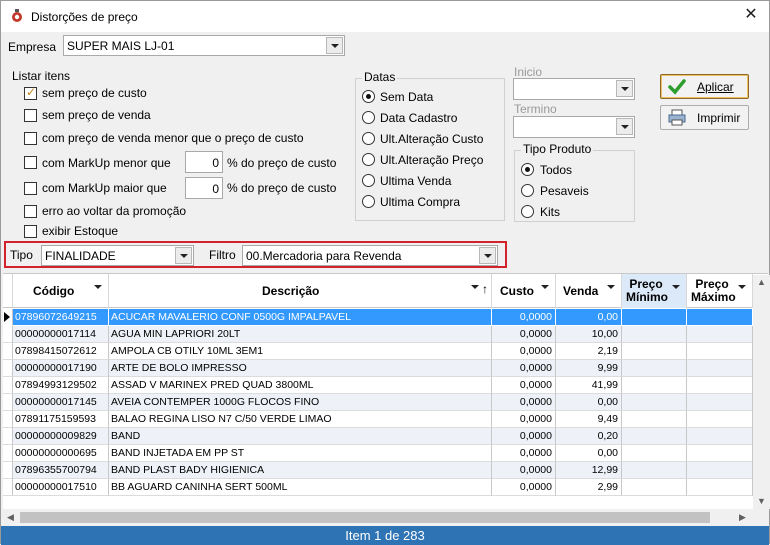 The width and height of the screenshot is (770, 545). What do you see at coordinates (742, 517) in the screenshot?
I see `scroll-right-icon: ▶` at bounding box center [742, 517].